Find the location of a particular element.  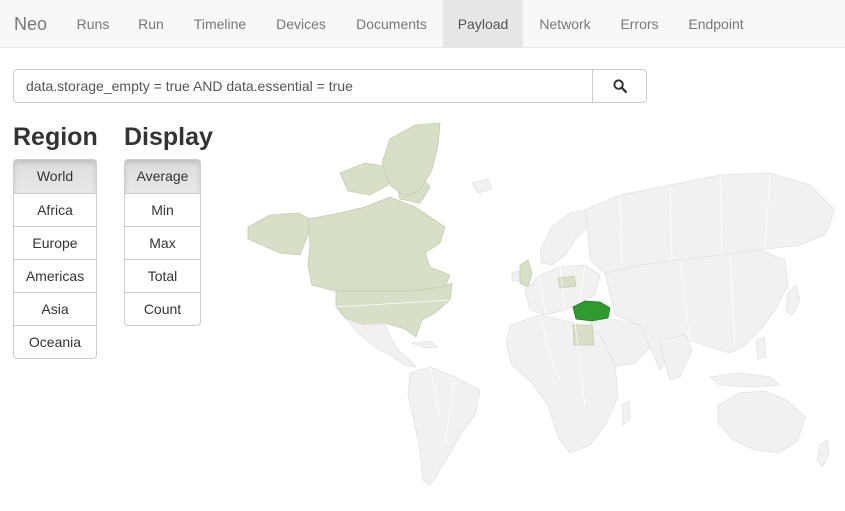

map-country-uk is located at coordinates (526, 273).